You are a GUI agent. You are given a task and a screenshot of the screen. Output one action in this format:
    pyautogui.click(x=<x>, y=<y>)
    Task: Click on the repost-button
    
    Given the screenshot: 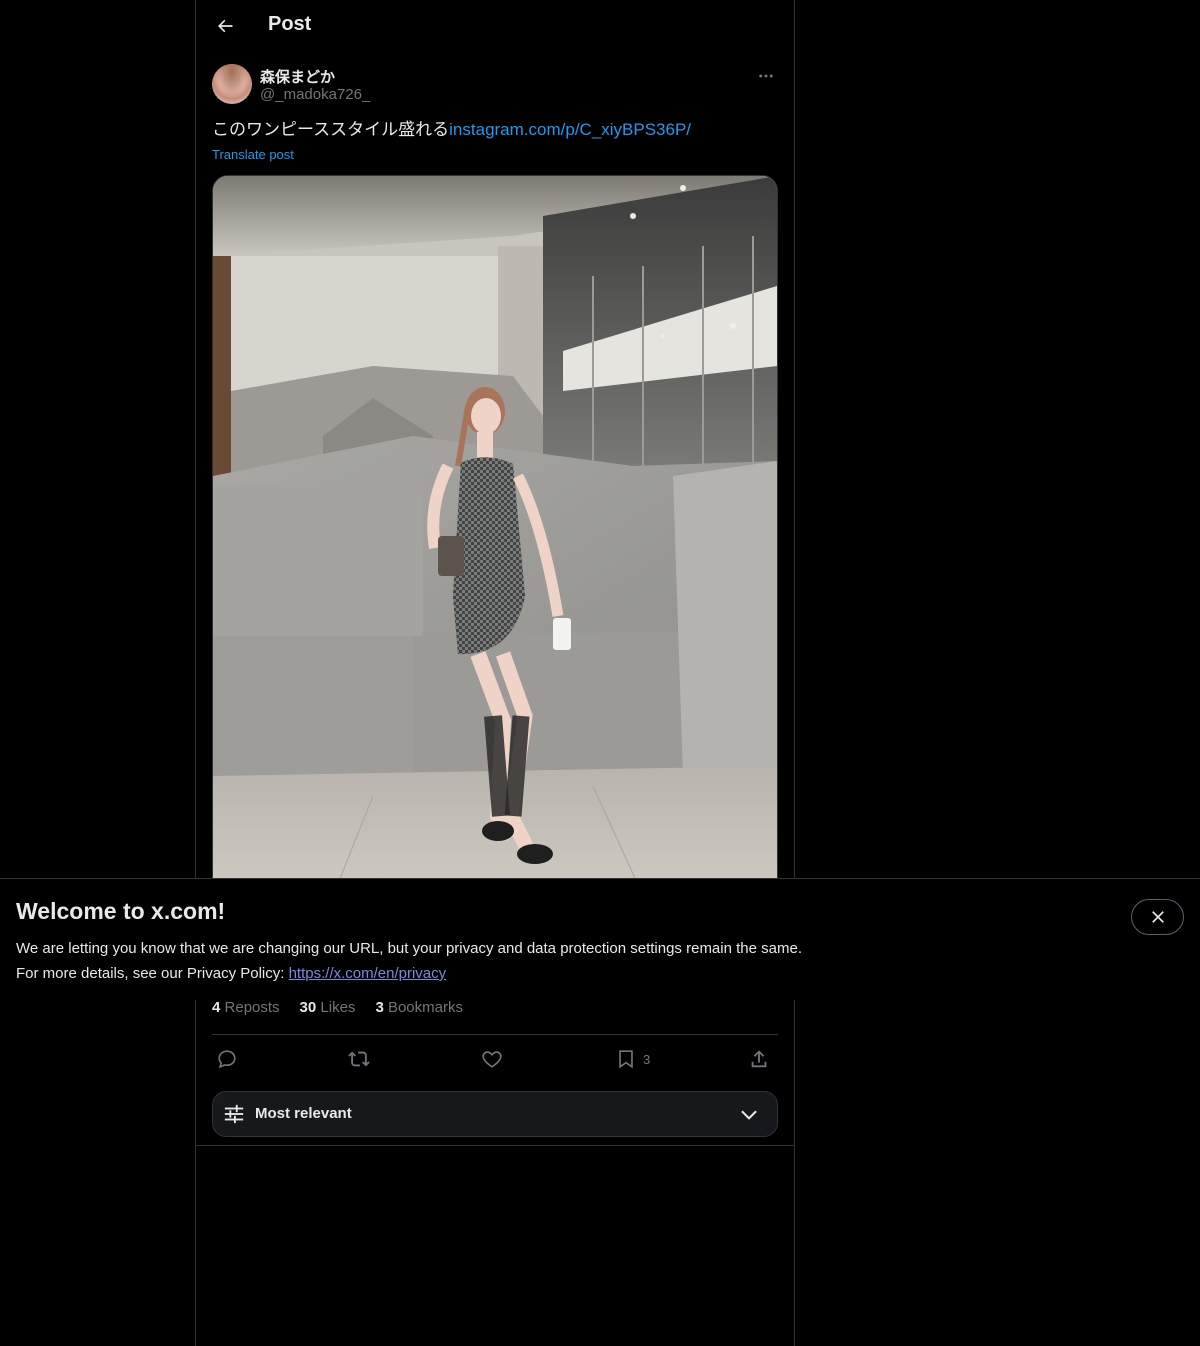 What is the action you would take?
    pyautogui.click(x=359, y=1059)
    